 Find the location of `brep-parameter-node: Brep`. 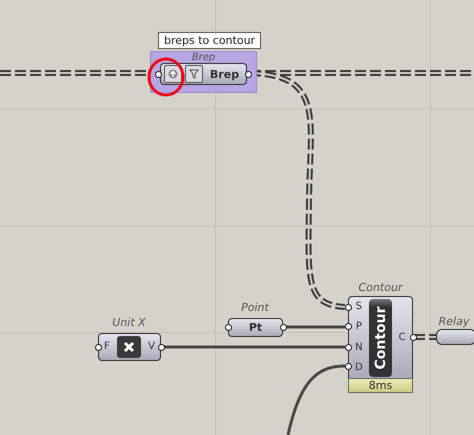

brep-parameter-node: Brep is located at coordinates (203, 74).